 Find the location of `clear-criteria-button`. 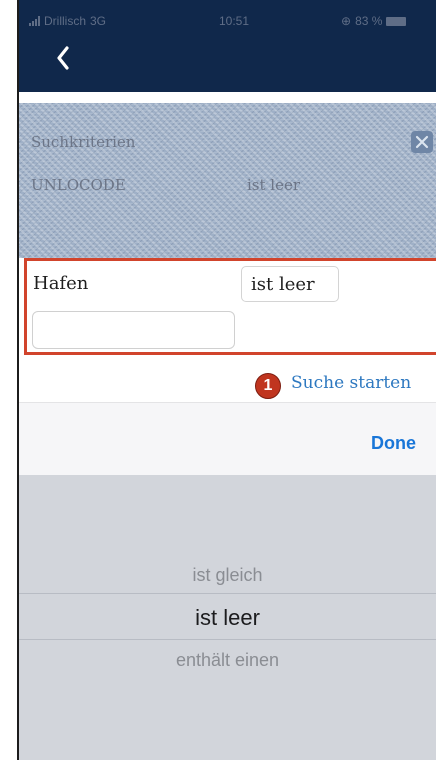

clear-criteria-button is located at coordinates (422, 142).